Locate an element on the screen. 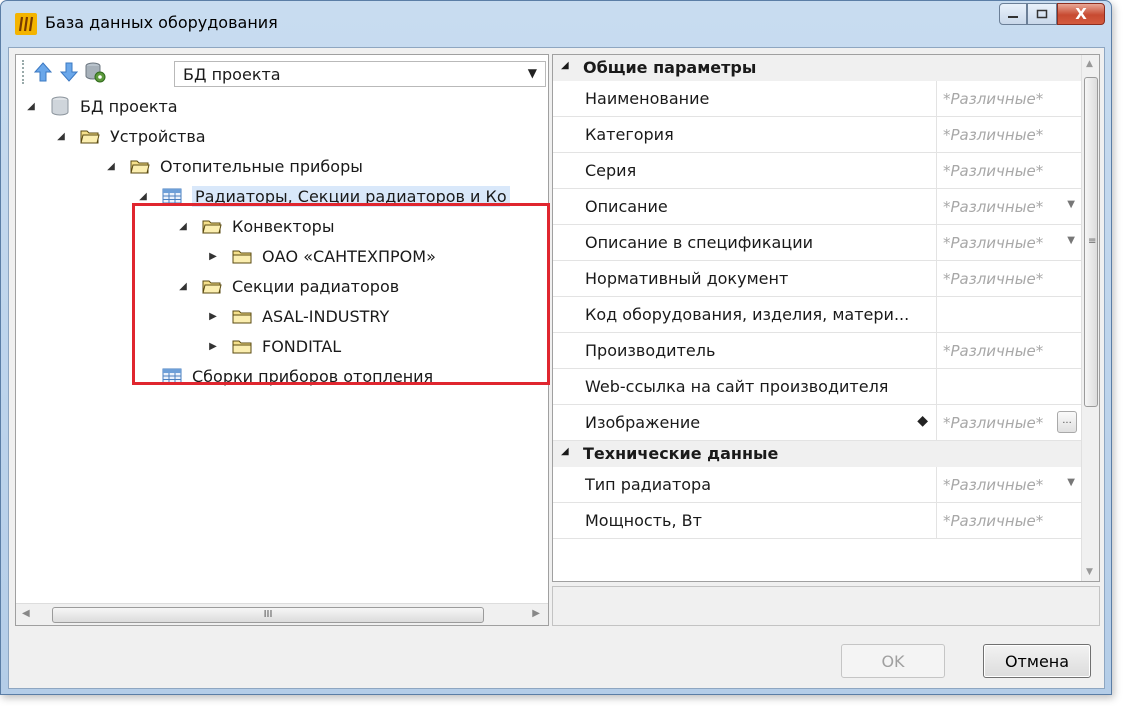  property-grid-vertical-scrollbar: ▲ ≡ ▼ is located at coordinates (1090, 318).